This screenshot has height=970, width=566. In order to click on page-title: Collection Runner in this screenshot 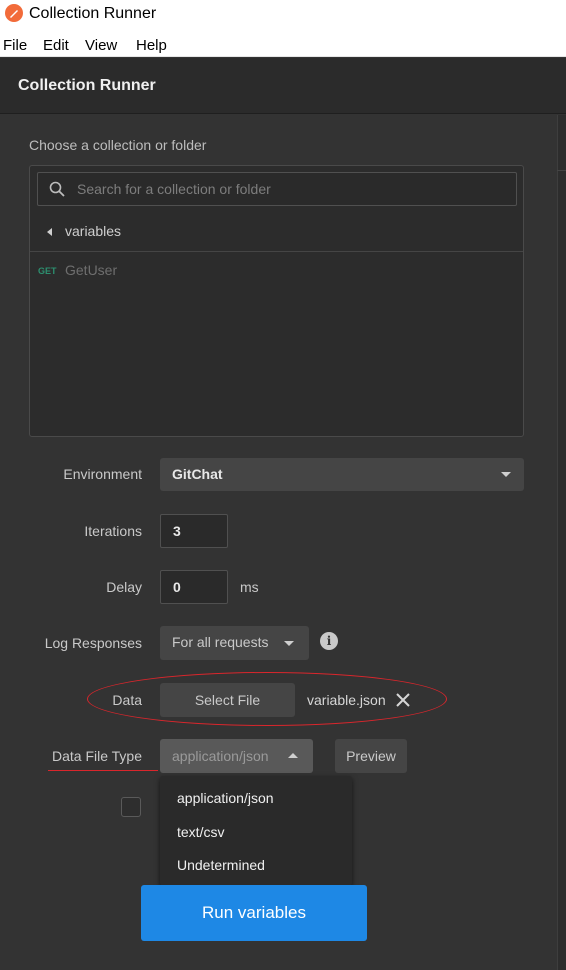, I will do `click(87, 85)`.